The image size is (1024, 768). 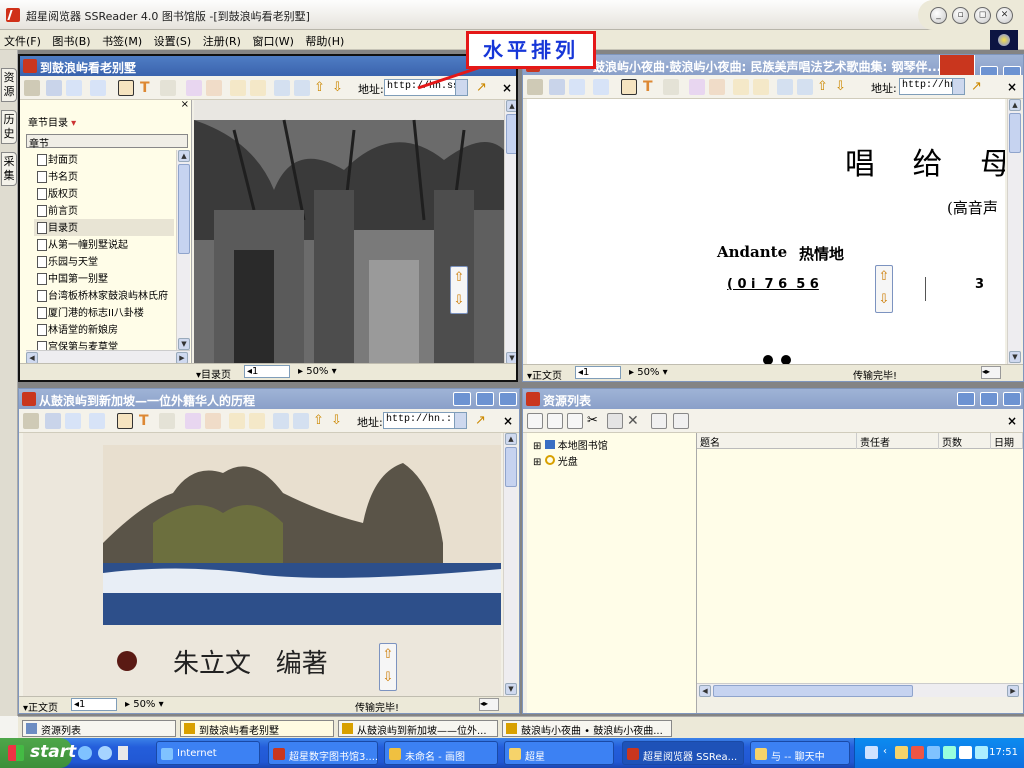 I want to click on properties-icon, so click(x=615, y=421).